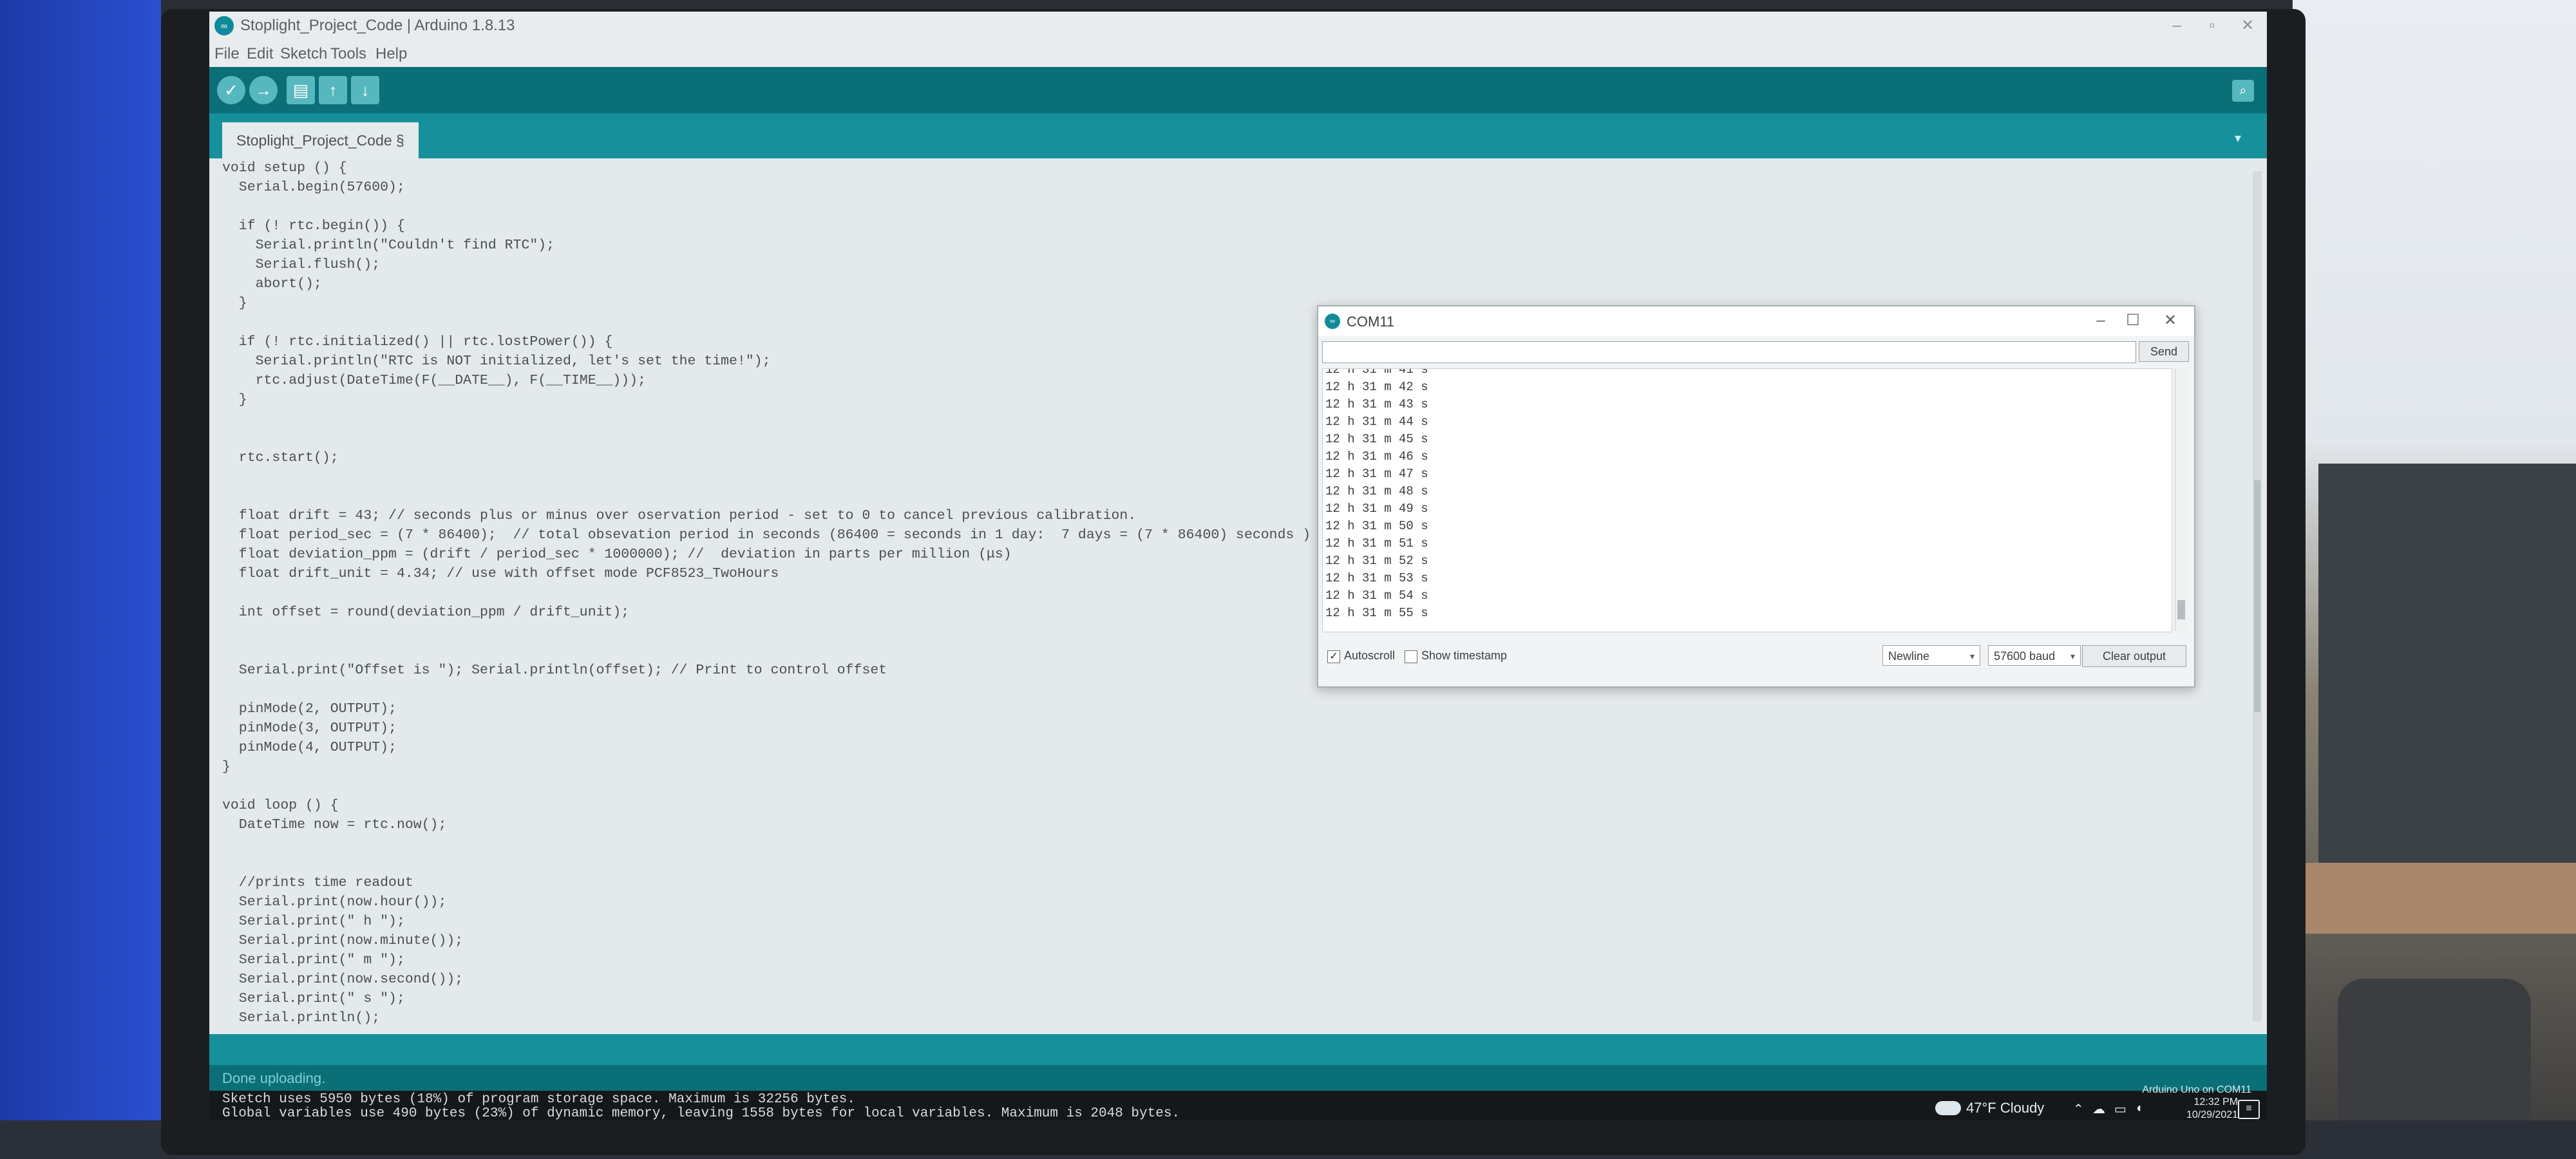  I want to click on tab-menu-chevron-down-icon: ▾, so click(2244, 138).